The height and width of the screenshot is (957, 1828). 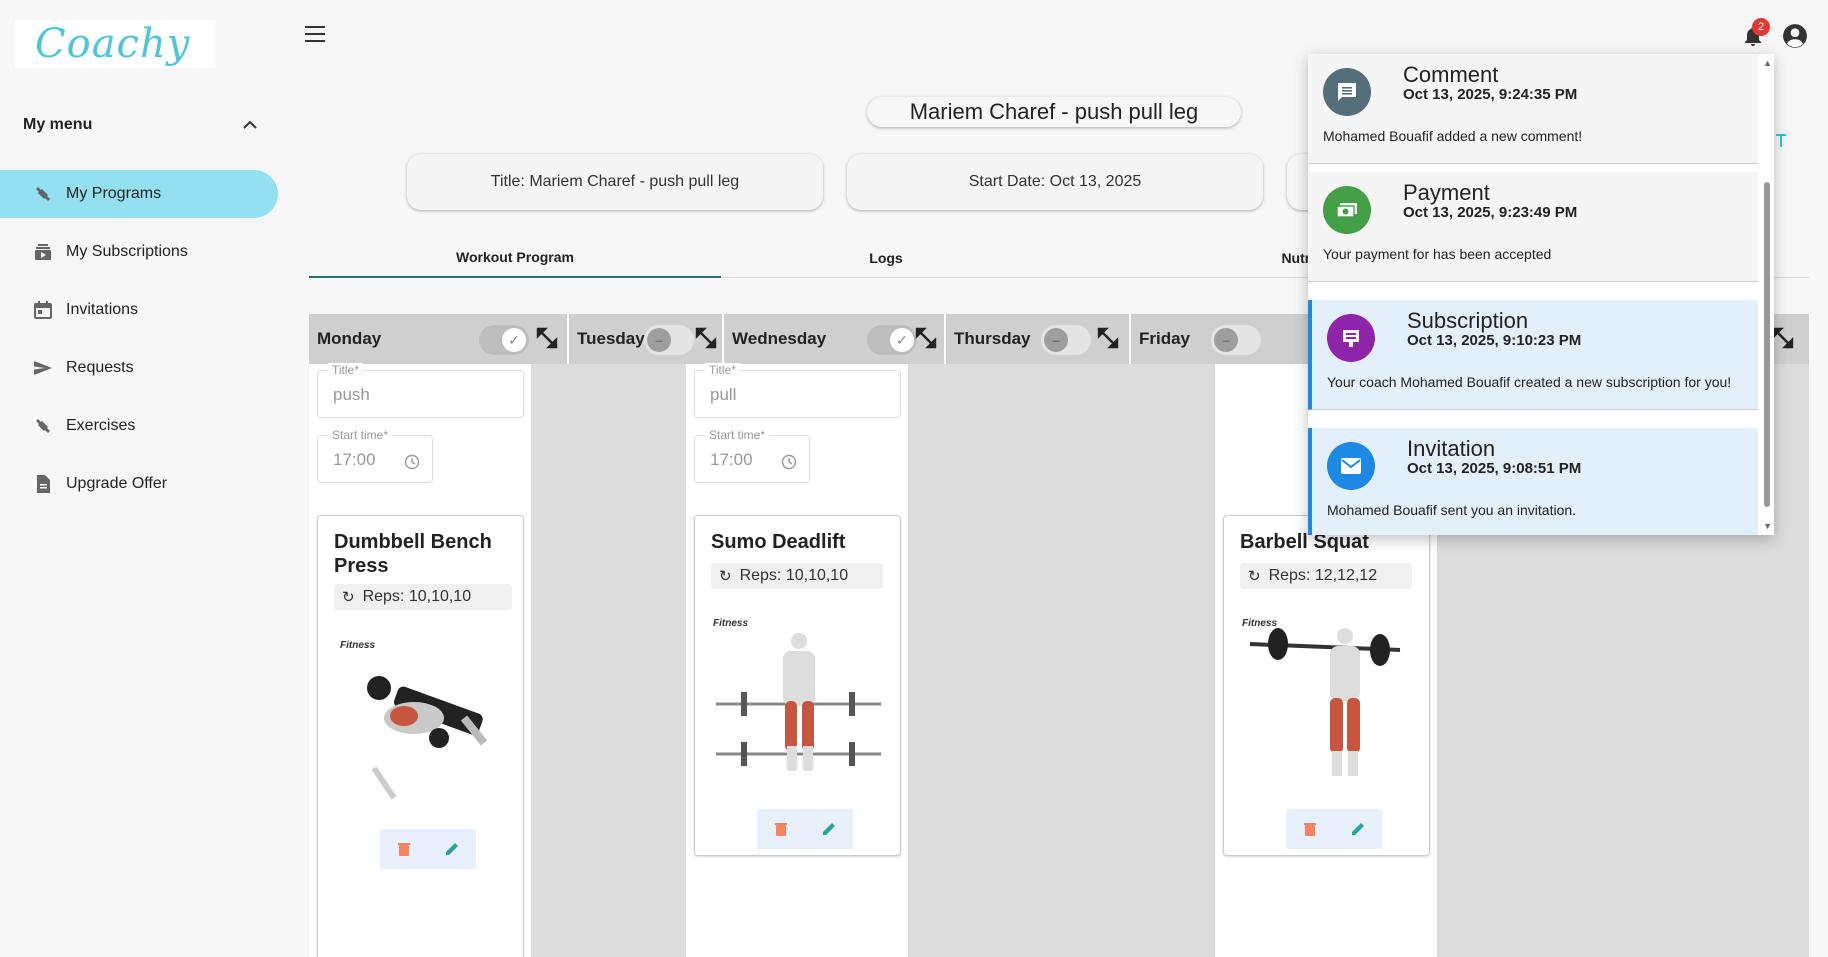 I want to click on day-toggle-thursday: –, so click(x=1066, y=340).